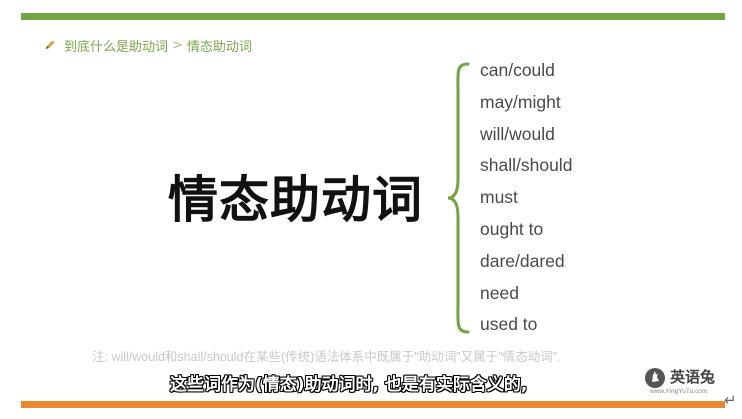 Image resolution: width=742 pixels, height=419 pixels. What do you see at coordinates (730, 400) in the screenshot?
I see `return-arrow-icon: ↵` at bounding box center [730, 400].